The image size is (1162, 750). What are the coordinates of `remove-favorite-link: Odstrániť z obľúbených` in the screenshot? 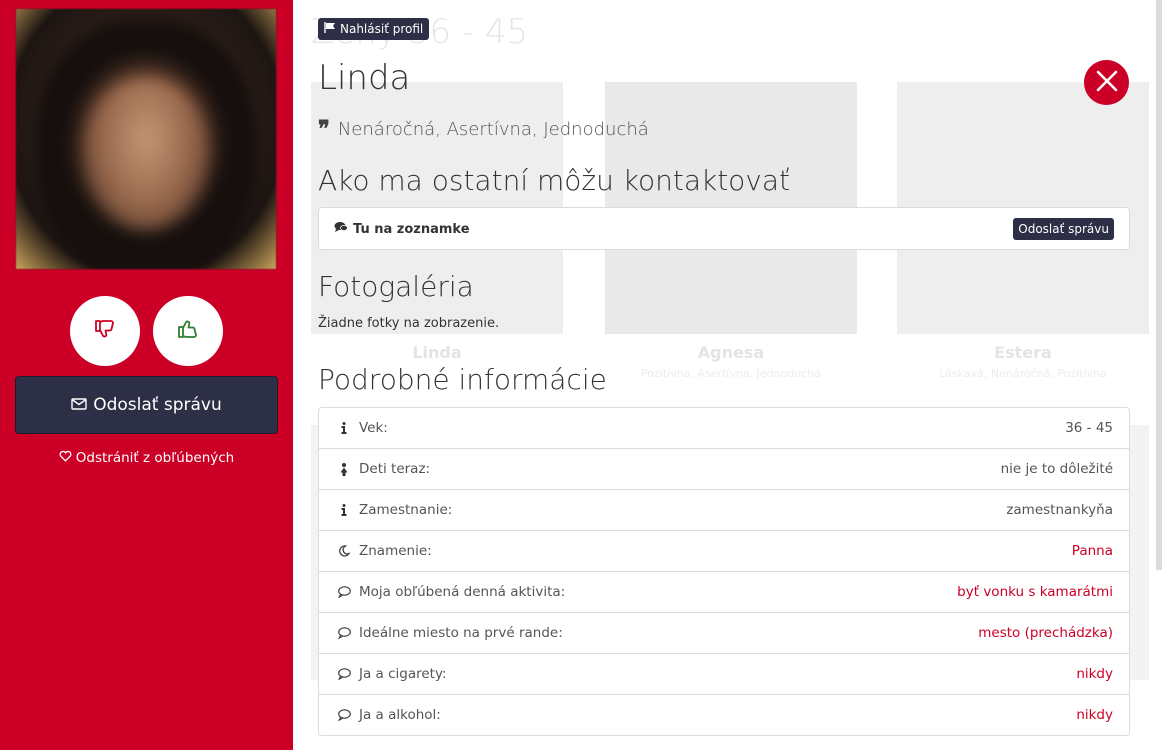 It's located at (146, 458).